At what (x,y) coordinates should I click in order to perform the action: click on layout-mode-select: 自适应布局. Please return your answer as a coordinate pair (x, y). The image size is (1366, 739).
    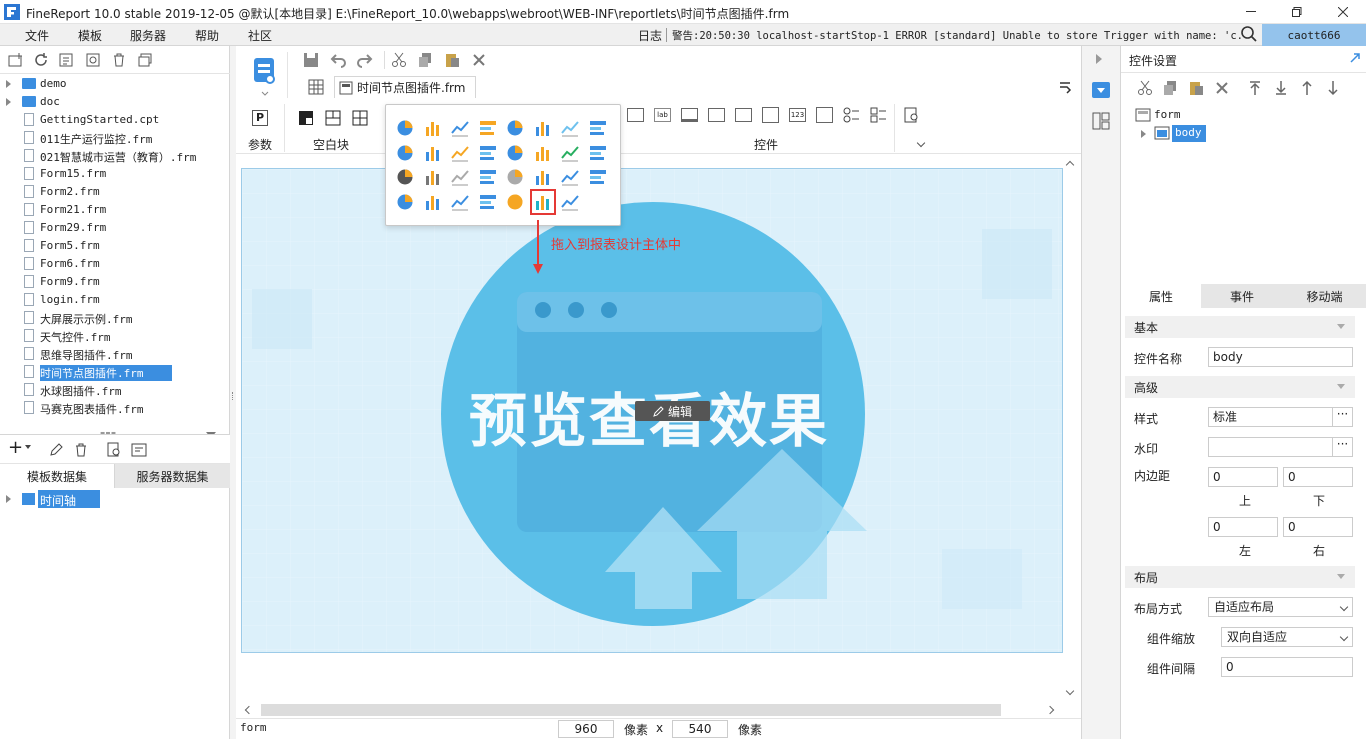
    Looking at the image, I should click on (1280, 607).